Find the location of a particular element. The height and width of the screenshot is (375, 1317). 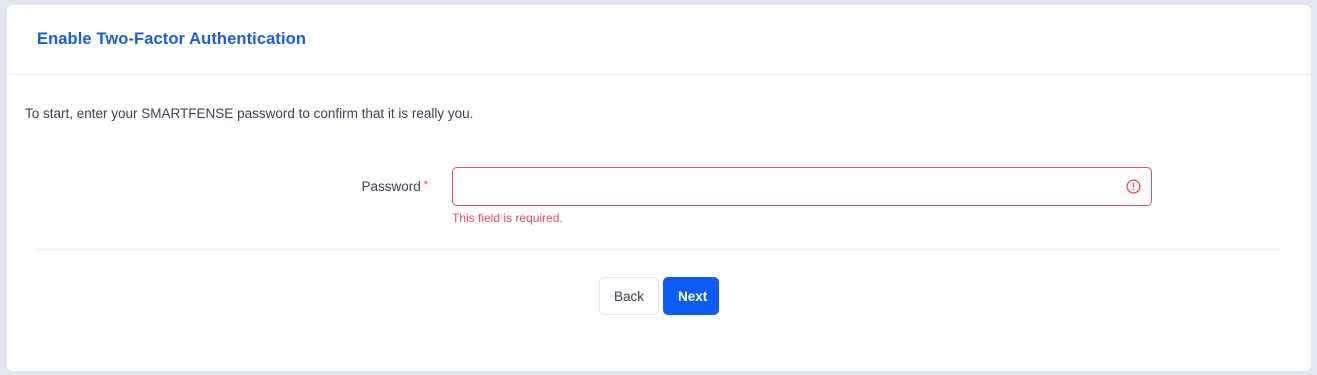

page-title: Enable Two-Factor Authentication is located at coordinates (172, 38).